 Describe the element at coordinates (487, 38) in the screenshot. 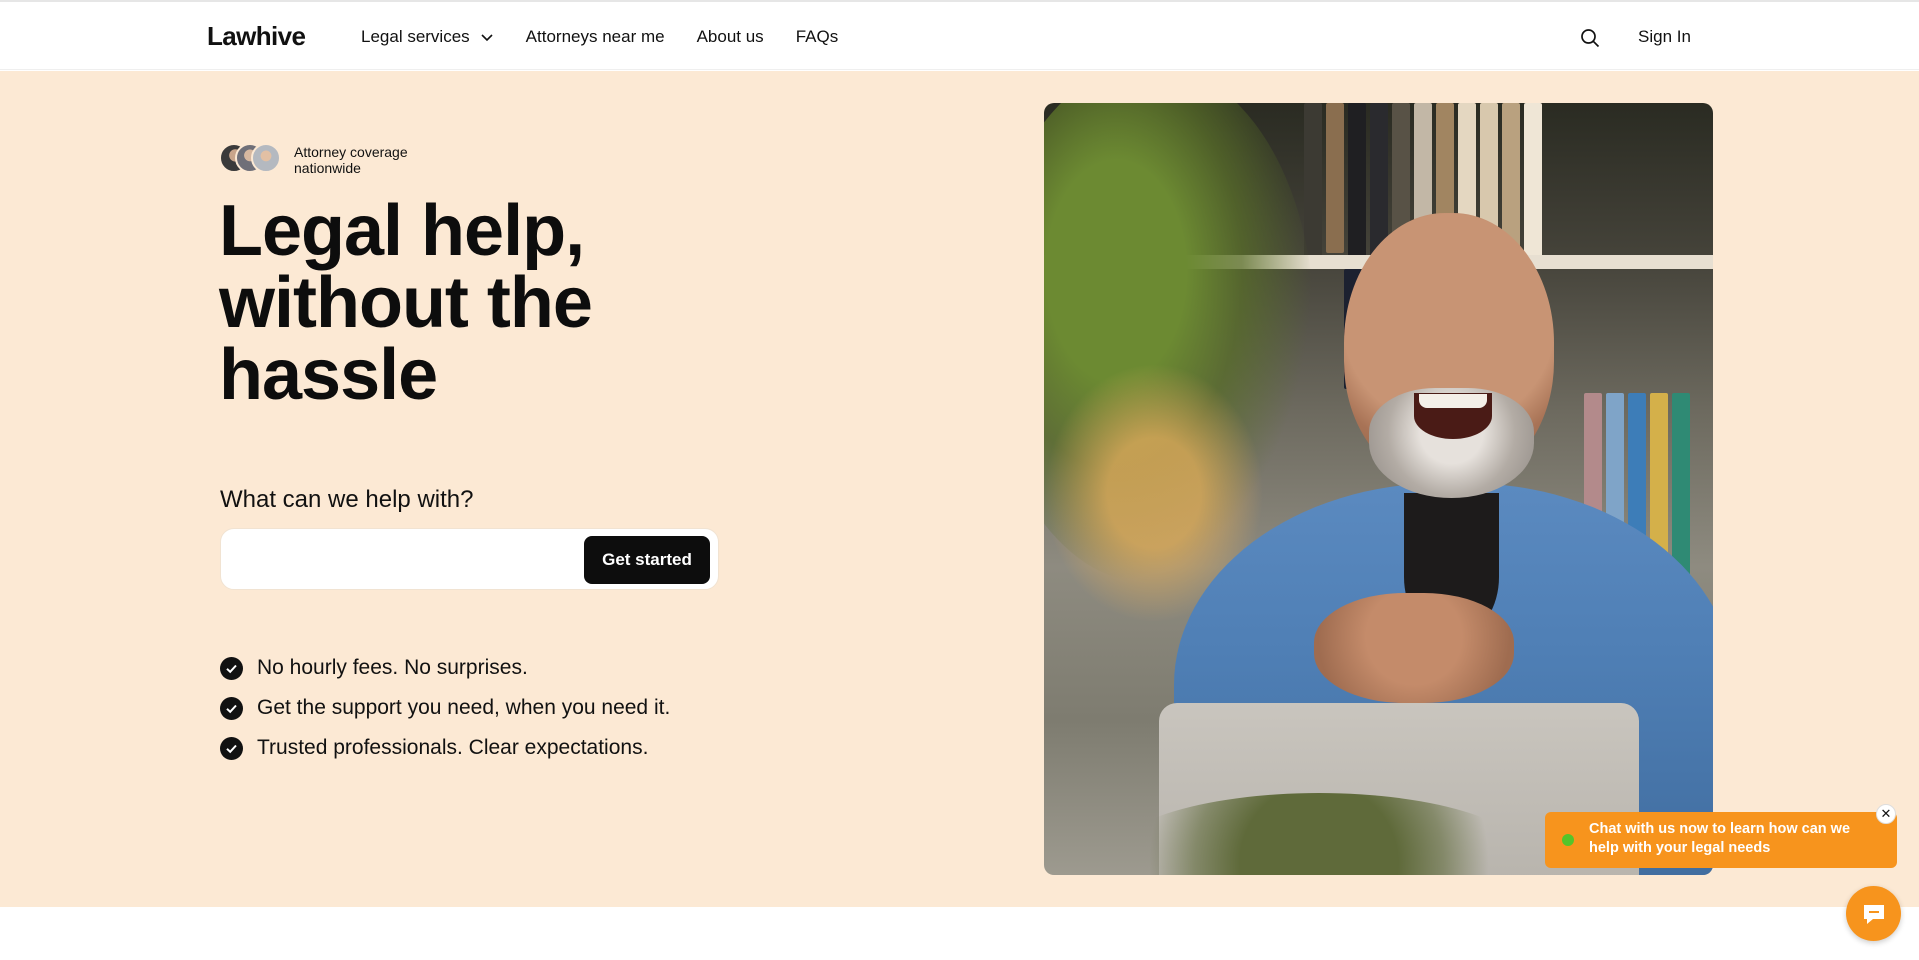

I see `chevron-down-icon` at that location.